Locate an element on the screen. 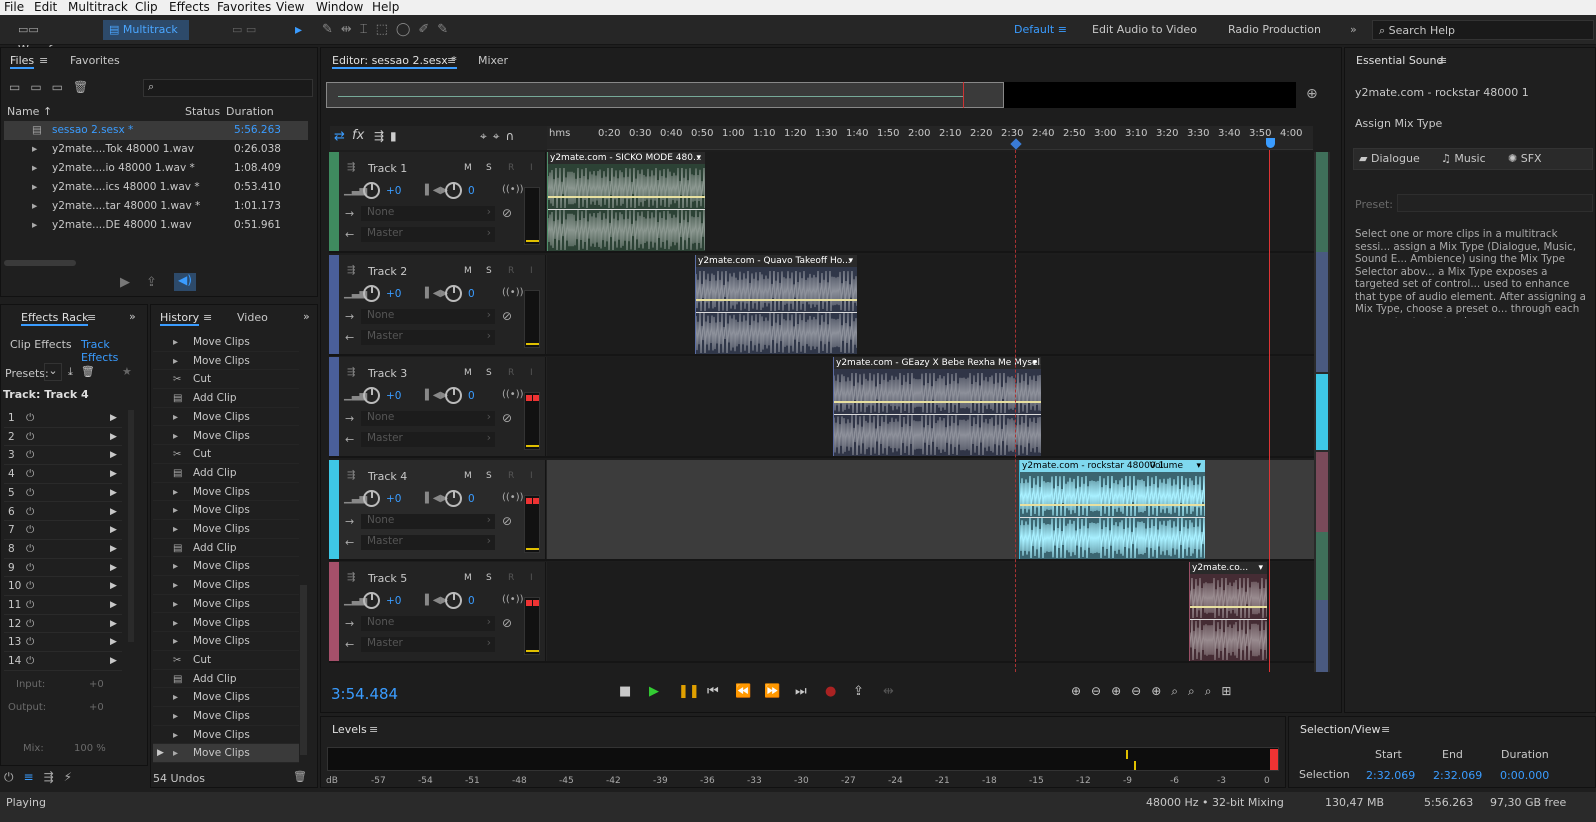  tab-mixer: Mixer is located at coordinates (493, 60).